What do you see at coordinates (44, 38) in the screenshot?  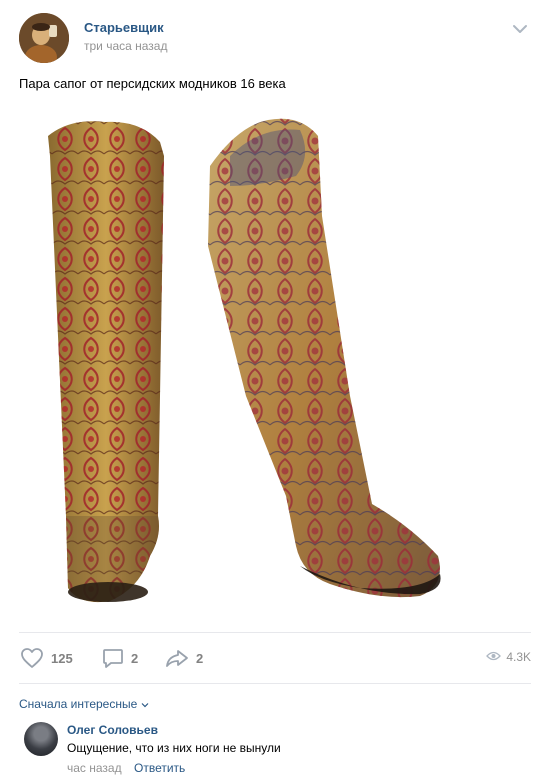 I see `author-avatar` at bounding box center [44, 38].